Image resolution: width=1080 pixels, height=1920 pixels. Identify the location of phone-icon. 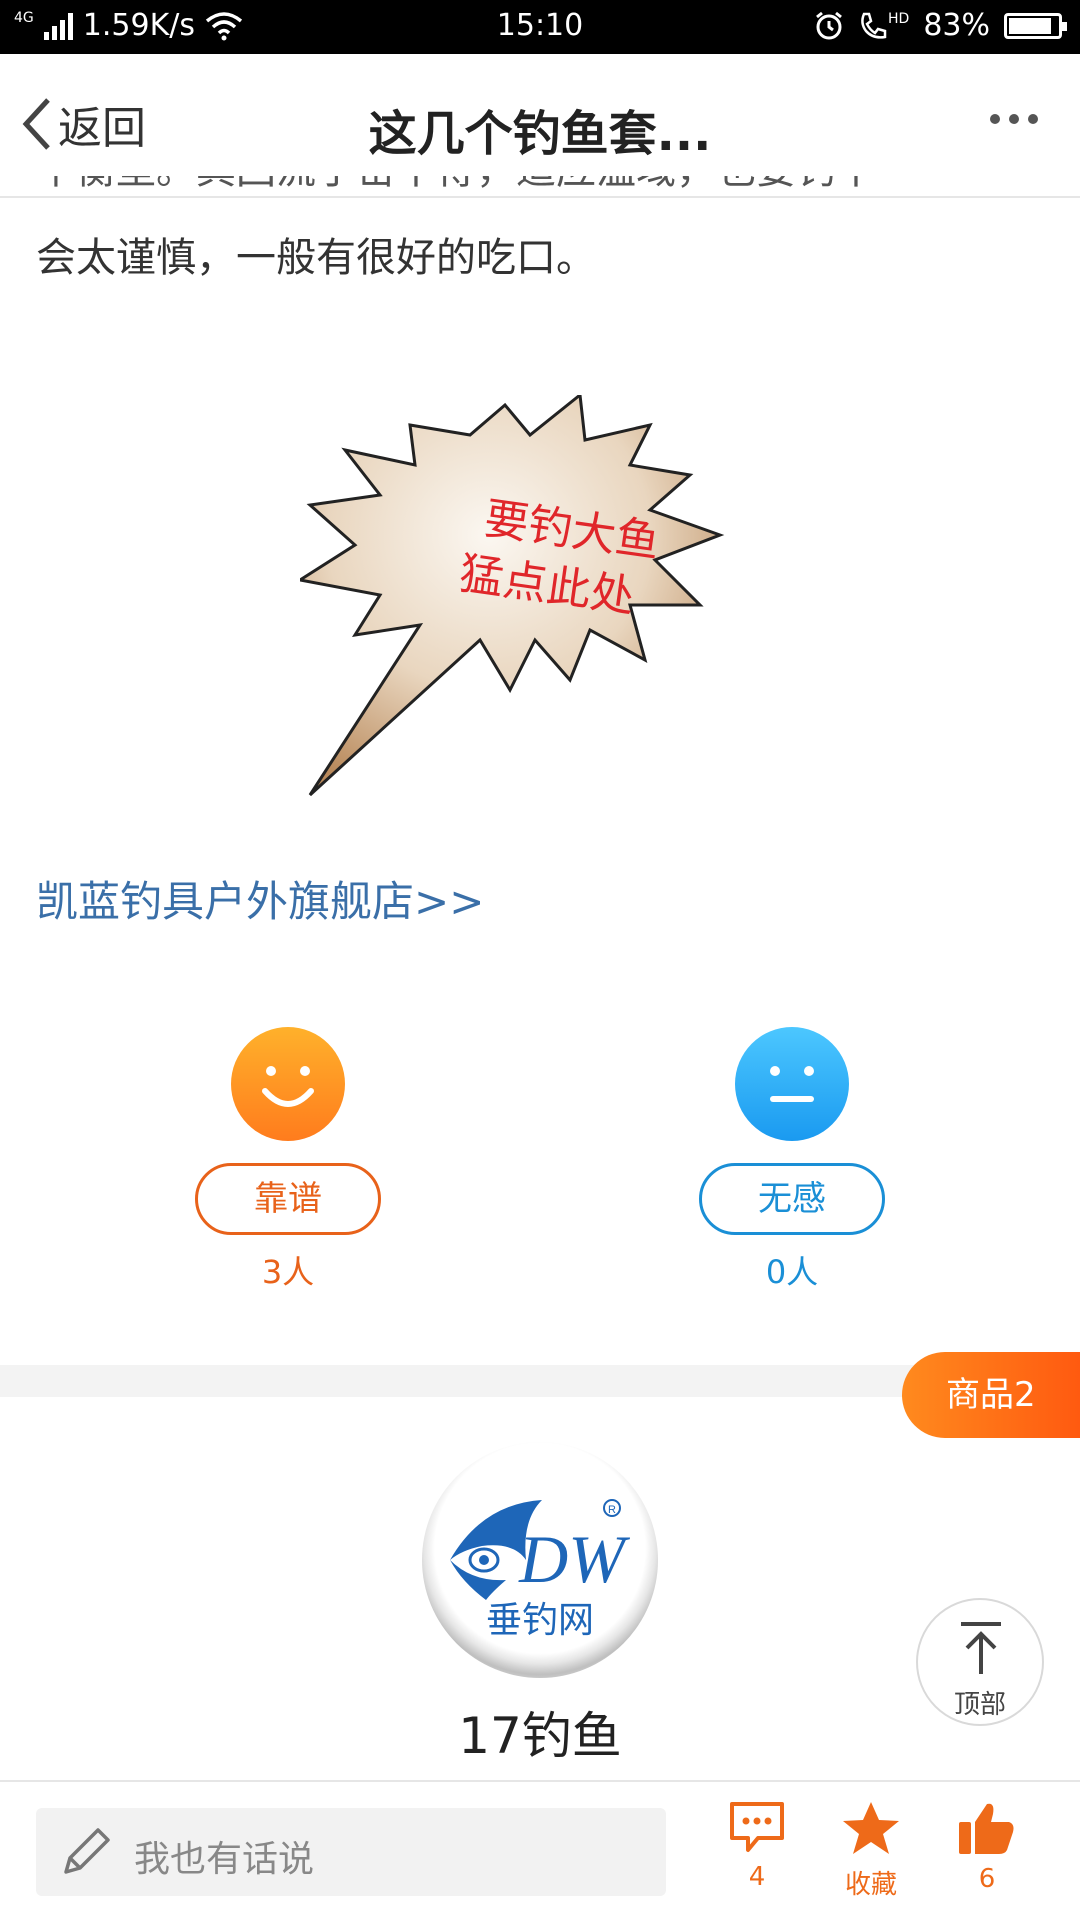
(874, 25).